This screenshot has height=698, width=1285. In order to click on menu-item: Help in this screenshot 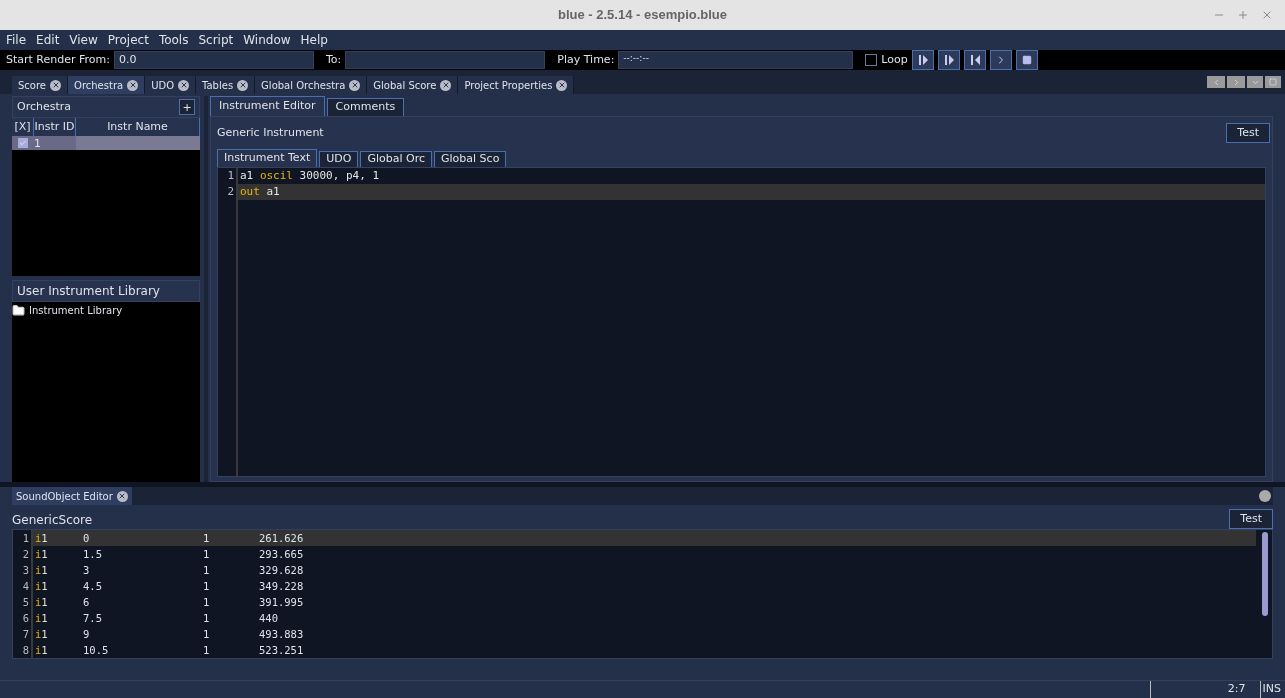, I will do `click(314, 40)`.